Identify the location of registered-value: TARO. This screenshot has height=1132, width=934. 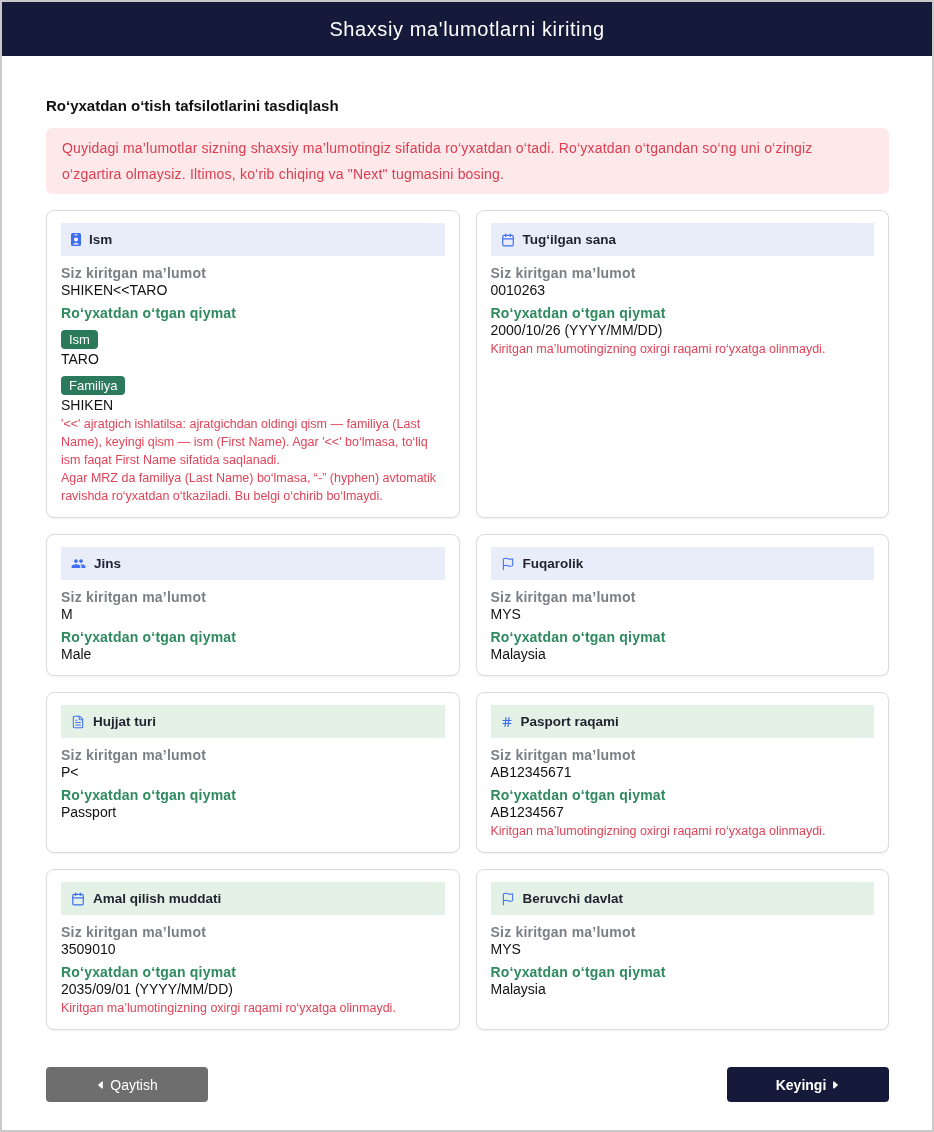
(80, 359).